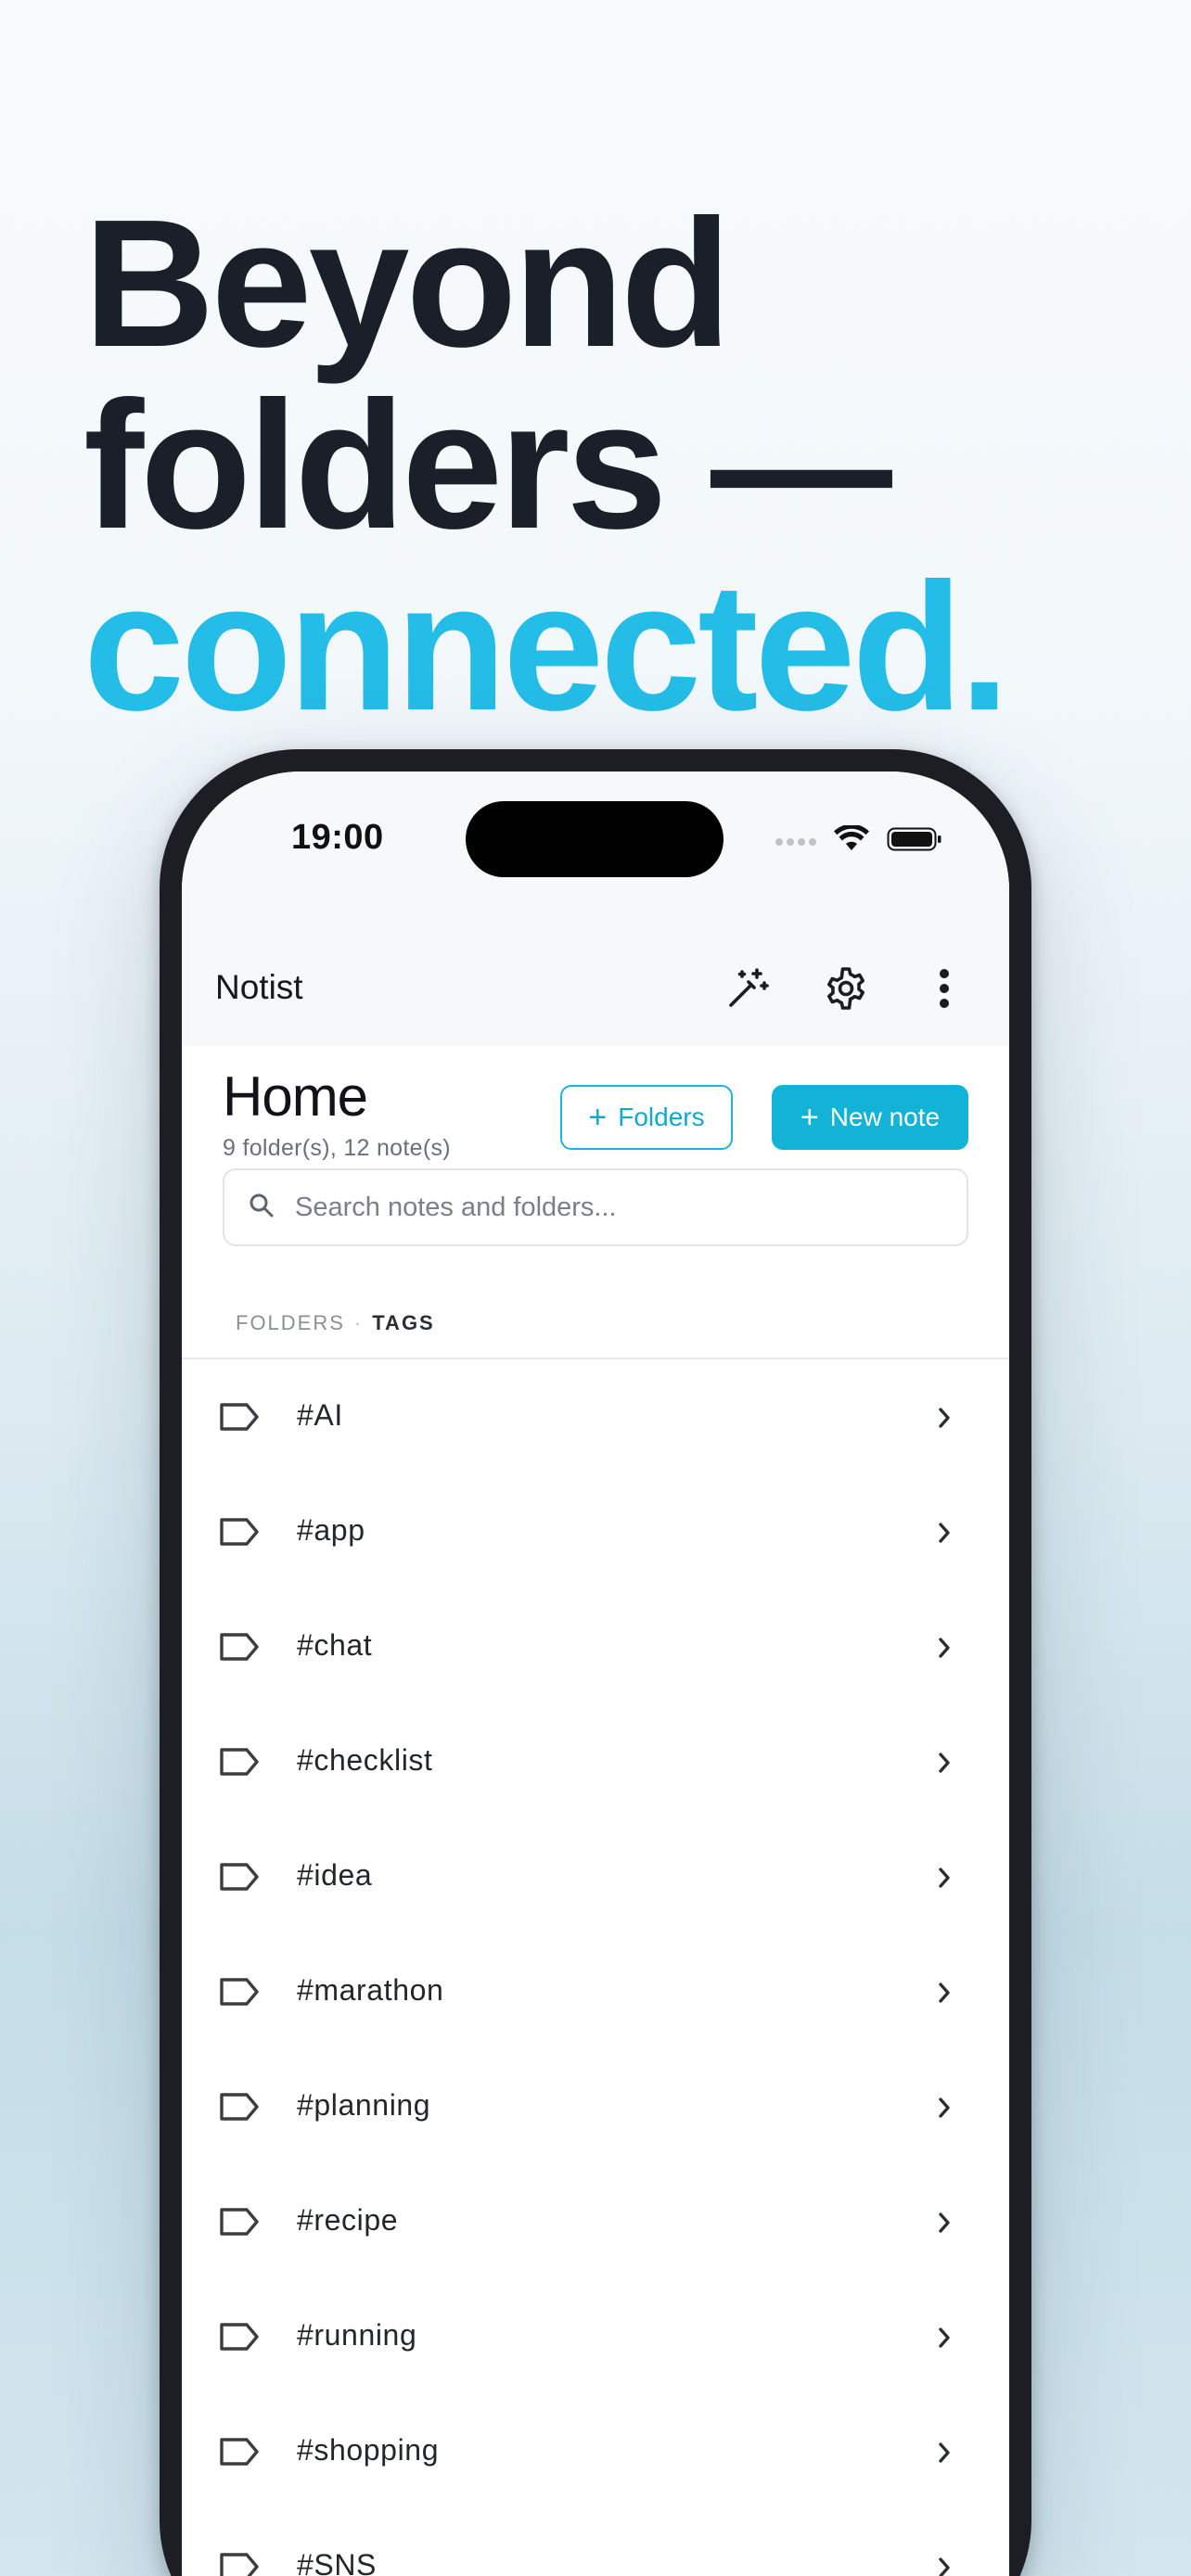 Image resolution: width=1191 pixels, height=2576 pixels. What do you see at coordinates (595, 1531) in the screenshot?
I see `tag-list-item: #app` at bounding box center [595, 1531].